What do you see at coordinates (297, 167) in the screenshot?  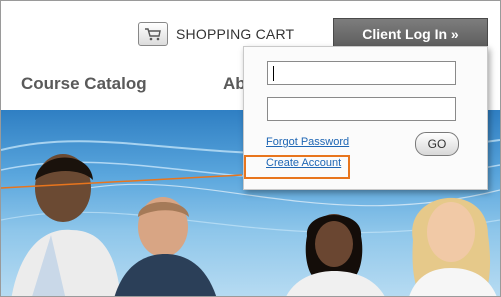 I see `create-account-highlight-box` at bounding box center [297, 167].